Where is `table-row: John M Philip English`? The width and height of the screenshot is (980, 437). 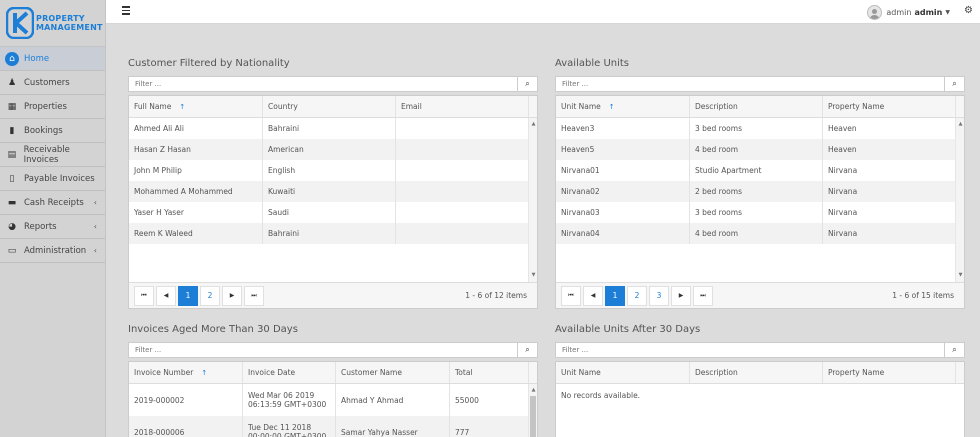
table-row: John M Philip English is located at coordinates (333, 170).